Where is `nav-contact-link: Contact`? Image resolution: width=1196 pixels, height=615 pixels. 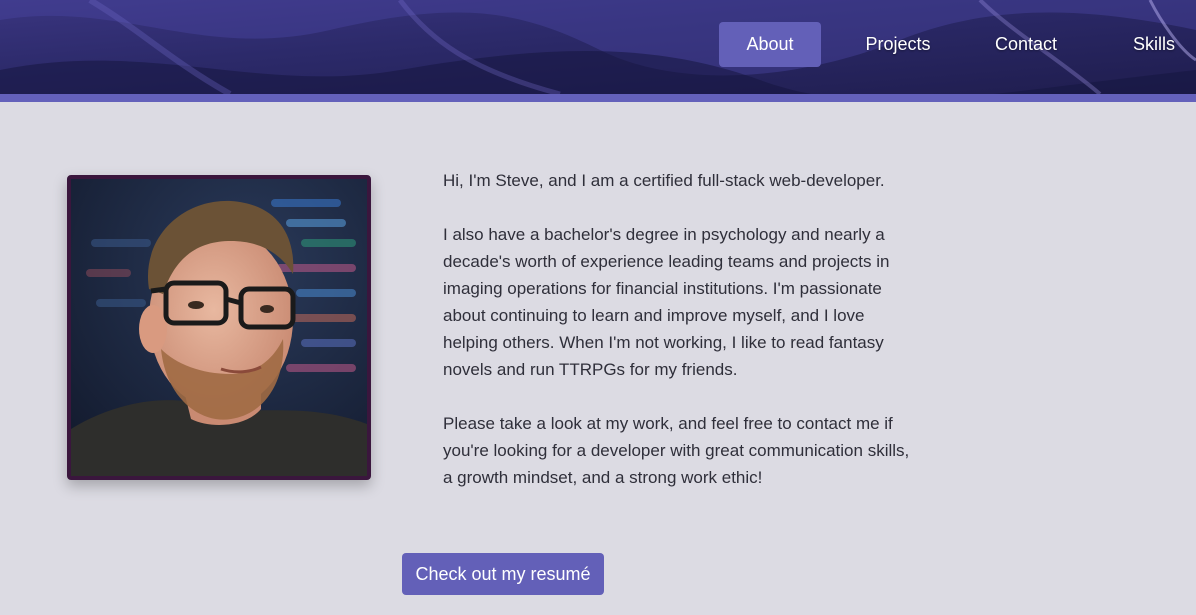 nav-contact-link: Contact is located at coordinates (1026, 44).